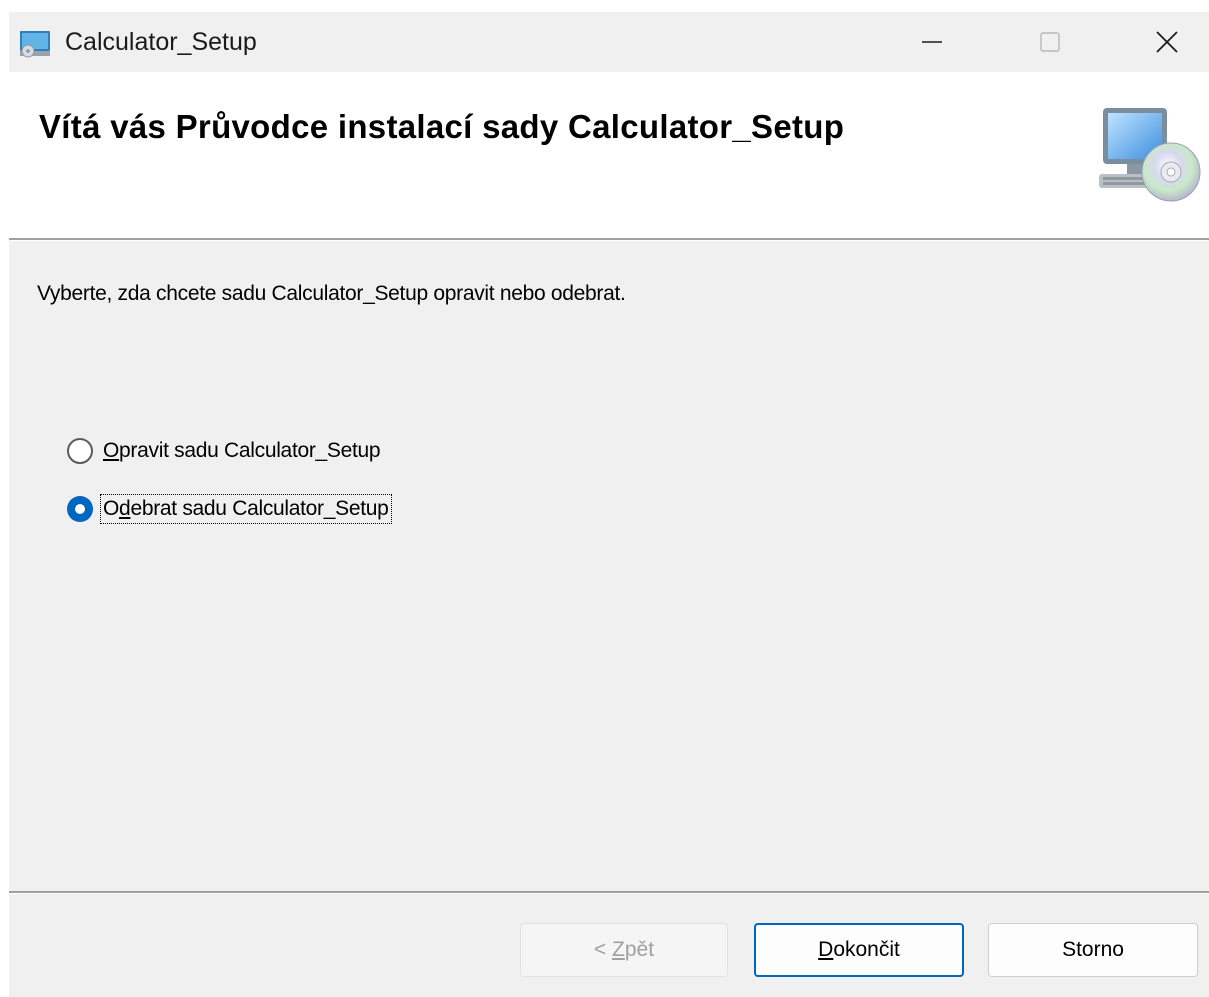  I want to click on repair-label-text: pravit sadu Calculator_Setup, so click(250, 450).